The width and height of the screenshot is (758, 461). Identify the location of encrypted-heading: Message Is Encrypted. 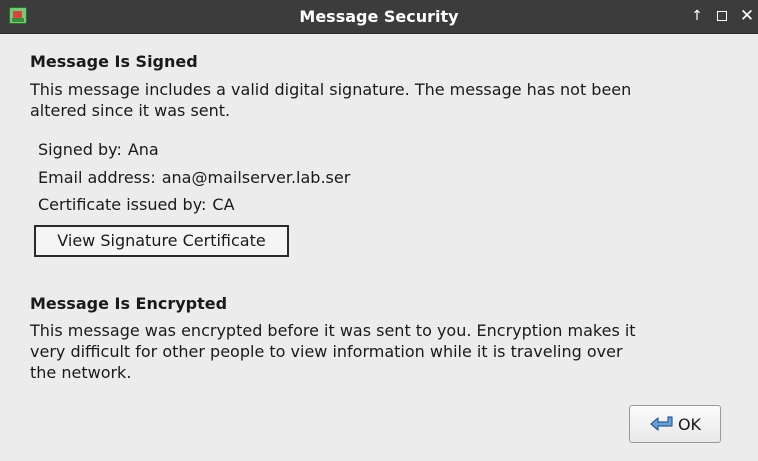
(129, 303).